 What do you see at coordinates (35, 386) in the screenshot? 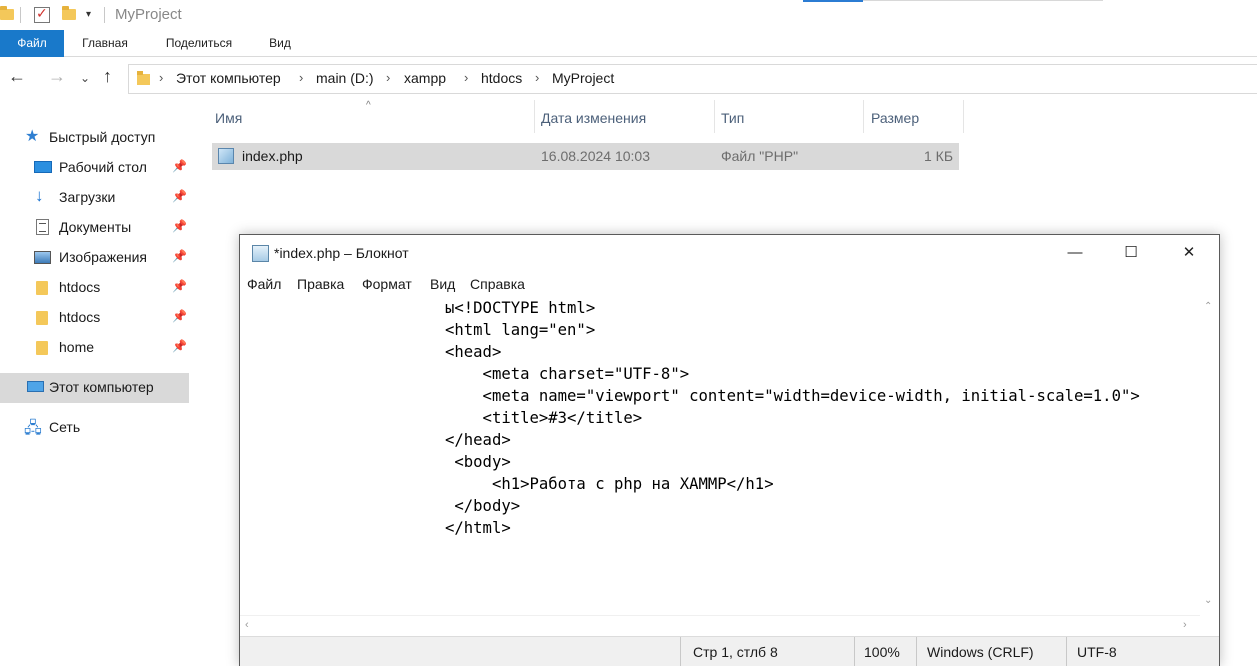
I see `computer-icon` at bounding box center [35, 386].